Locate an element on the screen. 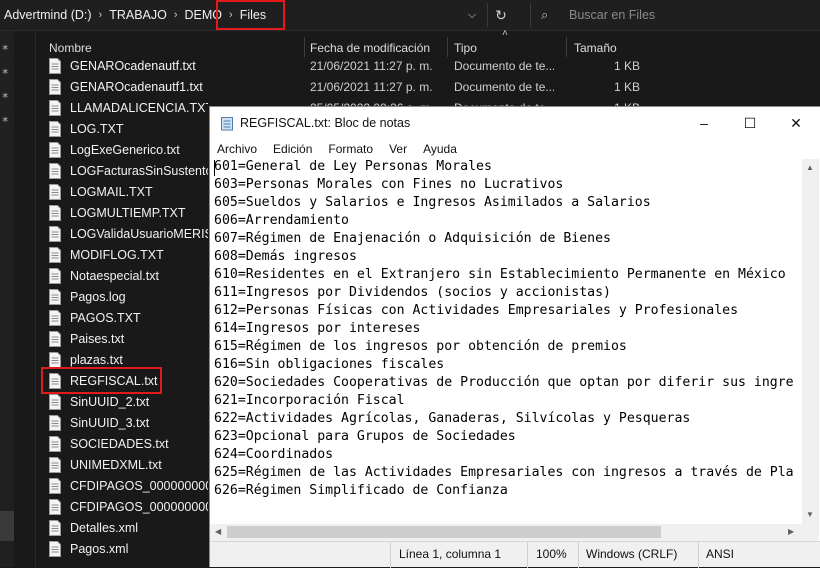  search-input: Buscar en Files is located at coordinates (612, 15).